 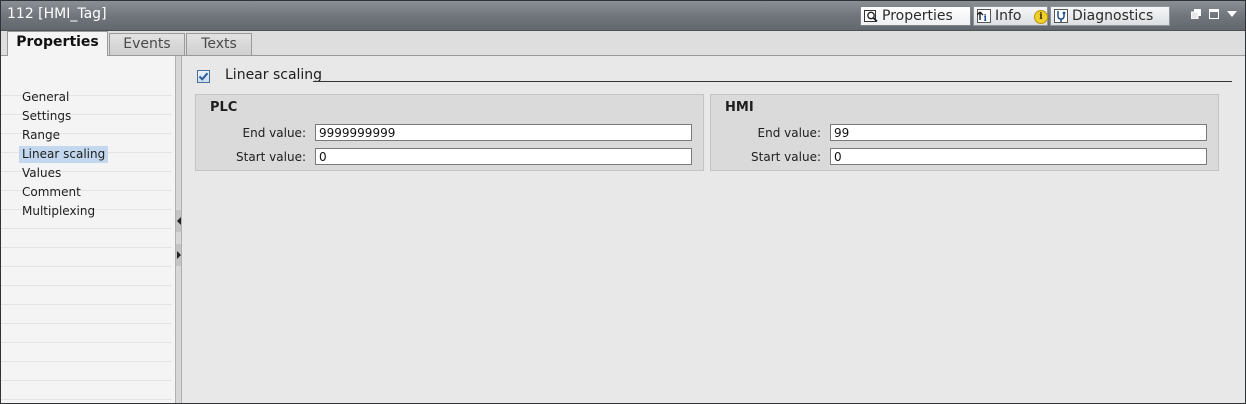 I want to click on chevron-right-icon, so click(x=179, y=255).